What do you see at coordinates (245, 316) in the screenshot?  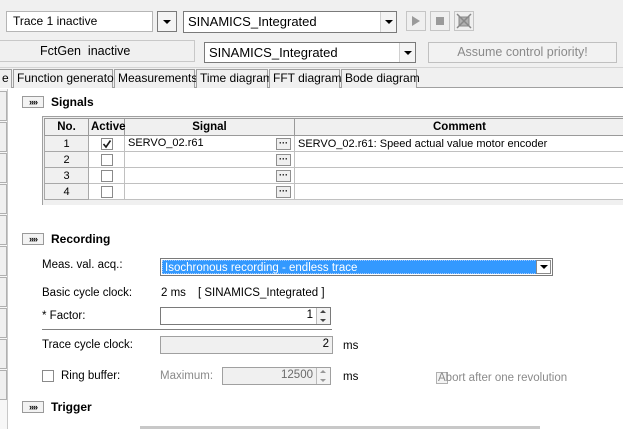 I see `factor-spinbox: 1` at bounding box center [245, 316].